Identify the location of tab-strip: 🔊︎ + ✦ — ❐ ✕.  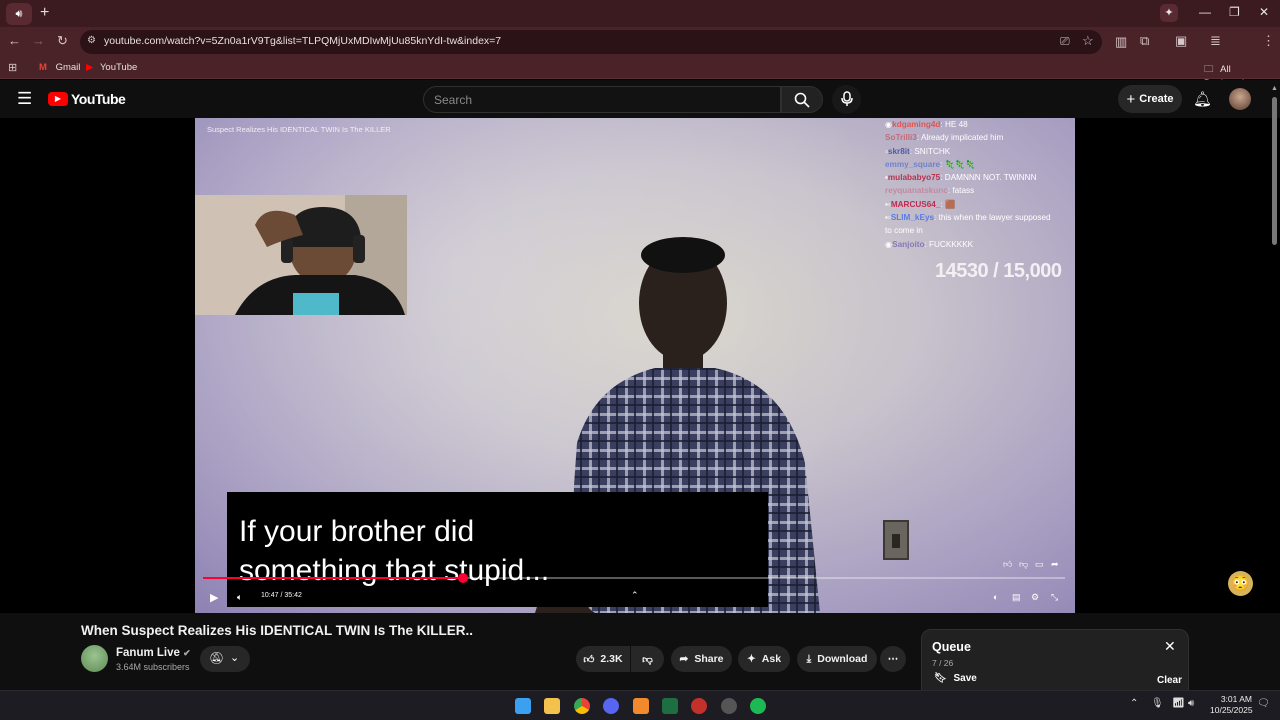
(640, 13).